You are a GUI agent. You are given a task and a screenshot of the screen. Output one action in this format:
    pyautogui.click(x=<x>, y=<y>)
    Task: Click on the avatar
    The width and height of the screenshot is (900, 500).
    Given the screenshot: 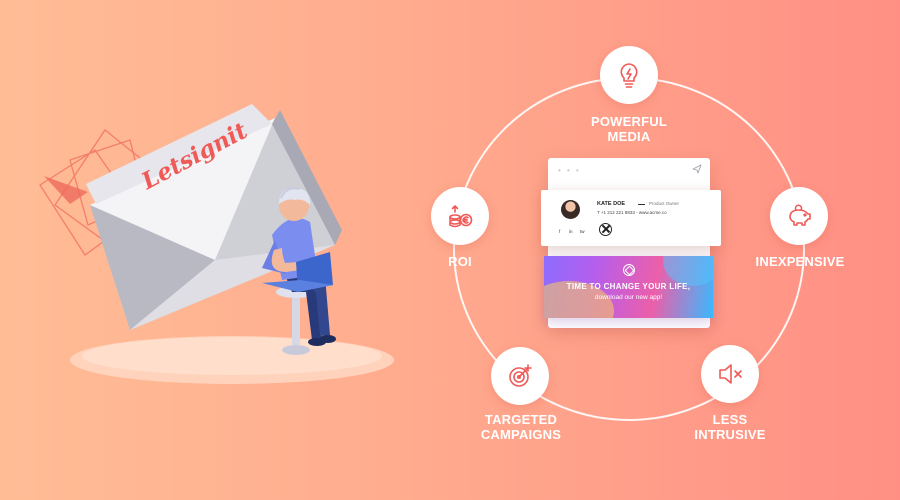 What is the action you would take?
    pyautogui.click(x=570, y=209)
    